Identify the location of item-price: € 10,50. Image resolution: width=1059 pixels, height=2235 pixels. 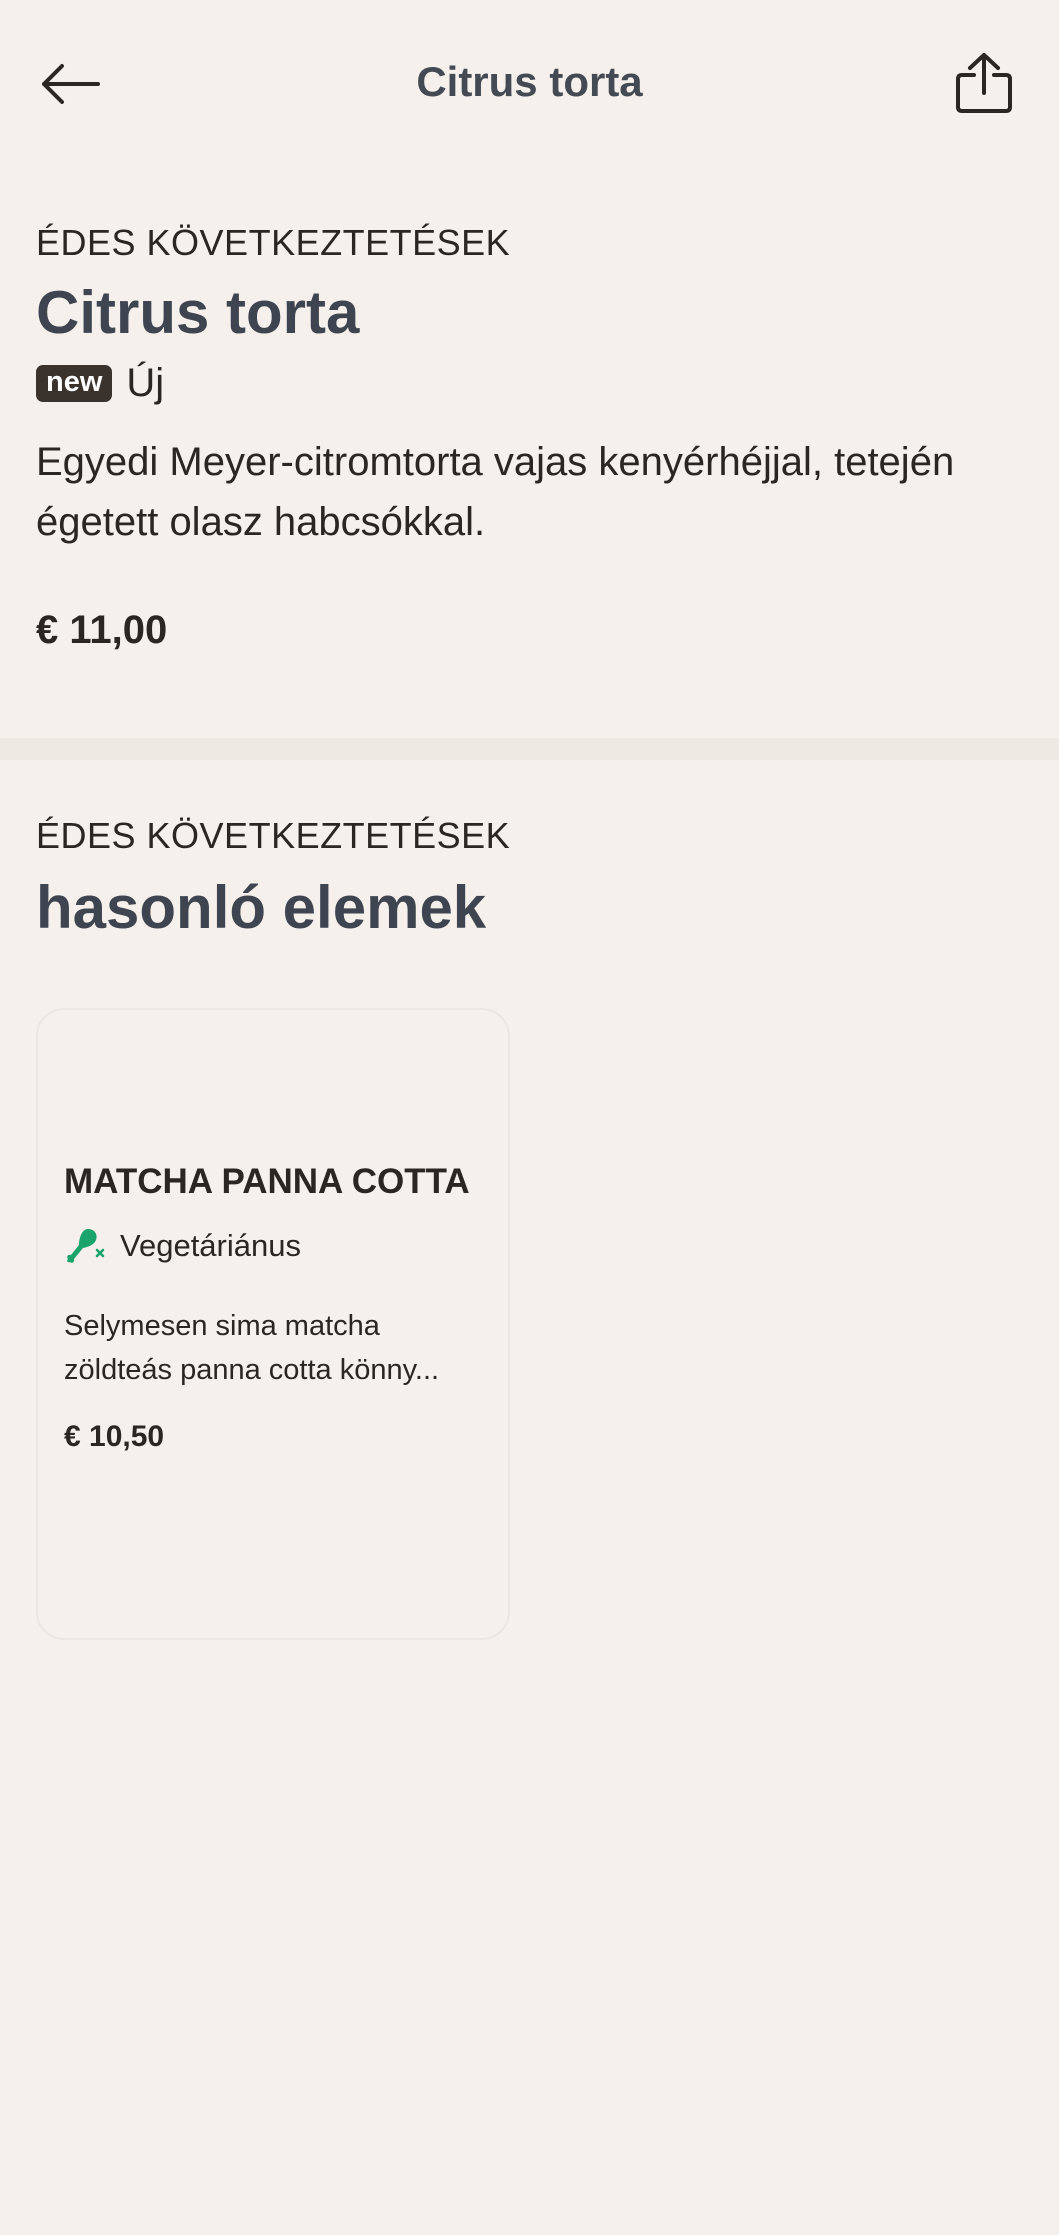
(114, 1436).